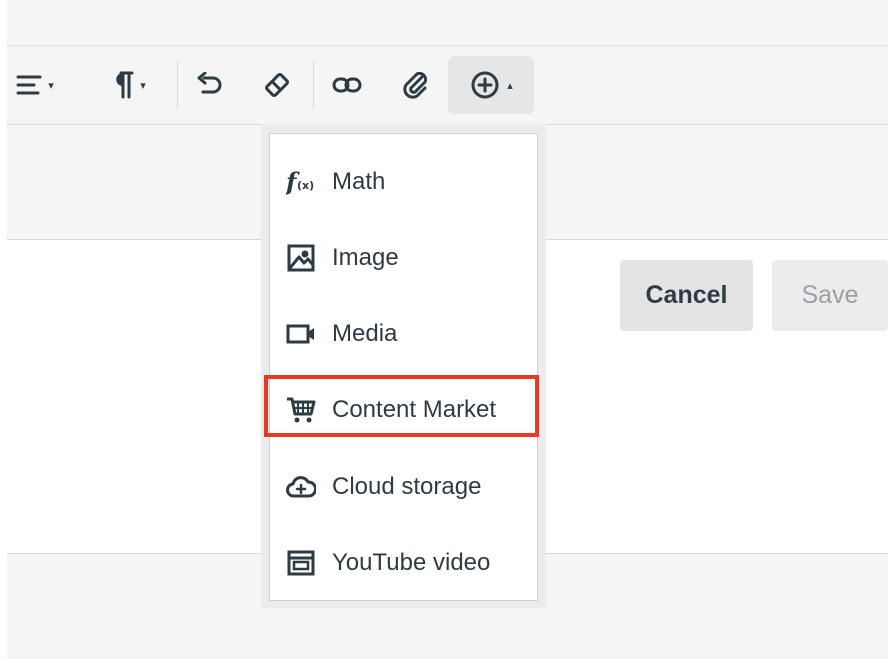 This screenshot has width=888, height=659. I want to click on add-circle-icon, so click(485, 85).